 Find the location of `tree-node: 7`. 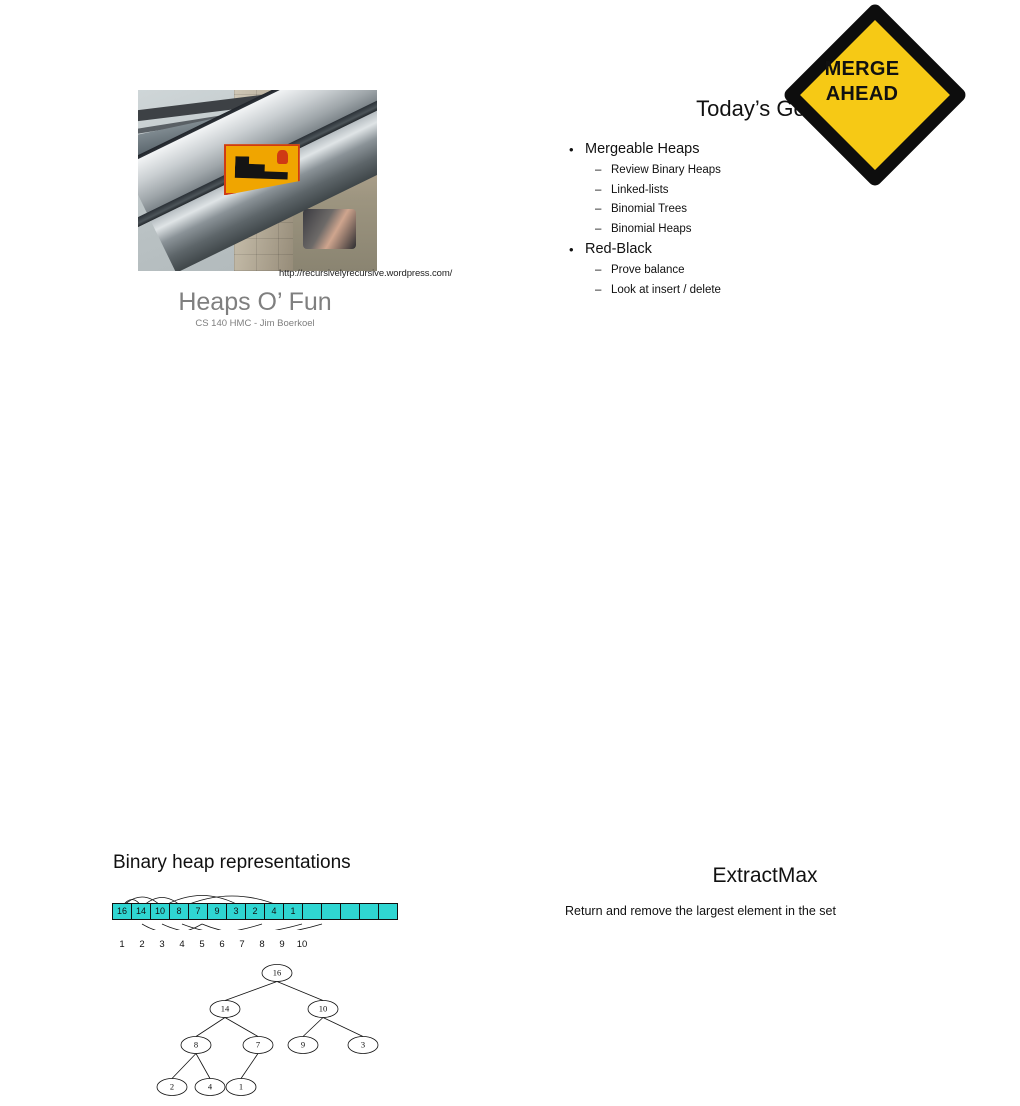

tree-node: 7 is located at coordinates (258, 1045).